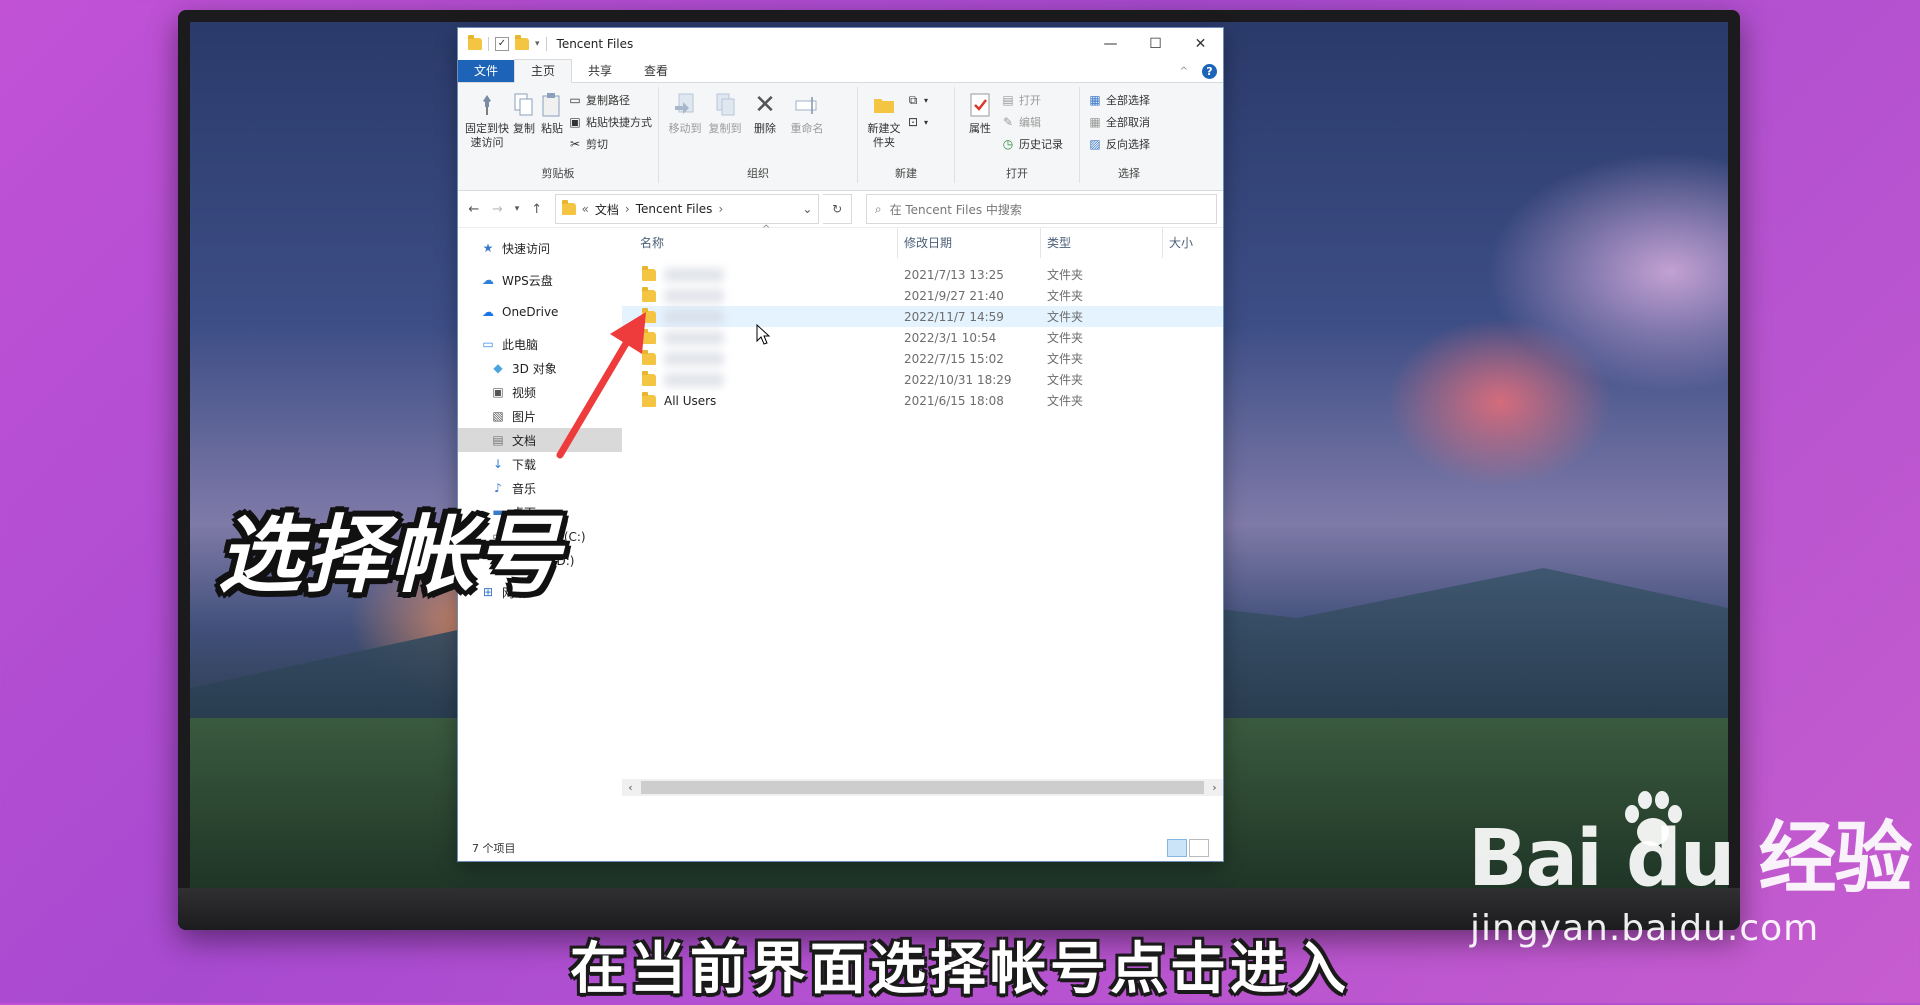 The image size is (1920, 1005). I want to click on paste-shortcut-icon: ▣, so click(575, 122).